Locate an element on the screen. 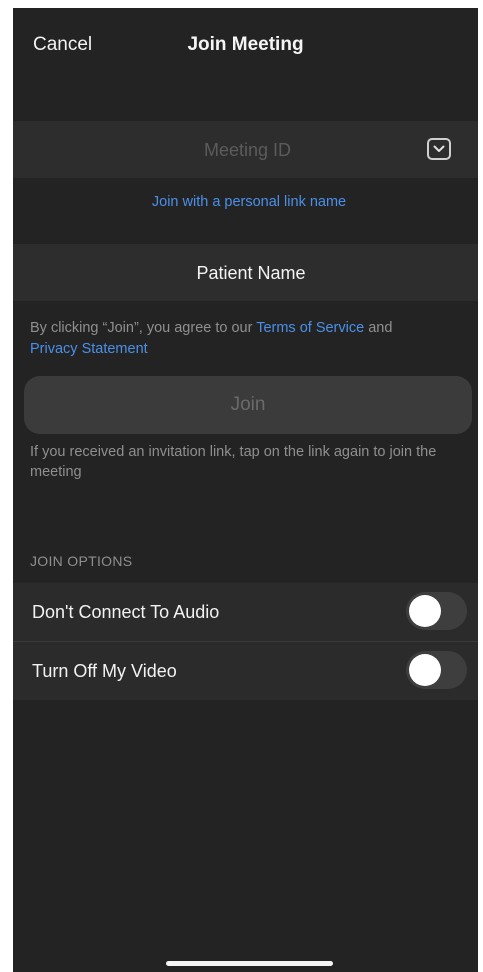  option-row-turn-off-video: Turn Off My Video is located at coordinates (245, 670).